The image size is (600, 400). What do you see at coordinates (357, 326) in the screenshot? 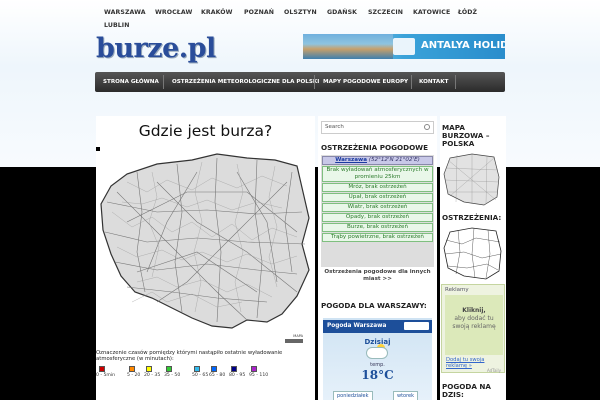
I see `weather-widget-title: Pogoda Warszawa` at bounding box center [357, 326].